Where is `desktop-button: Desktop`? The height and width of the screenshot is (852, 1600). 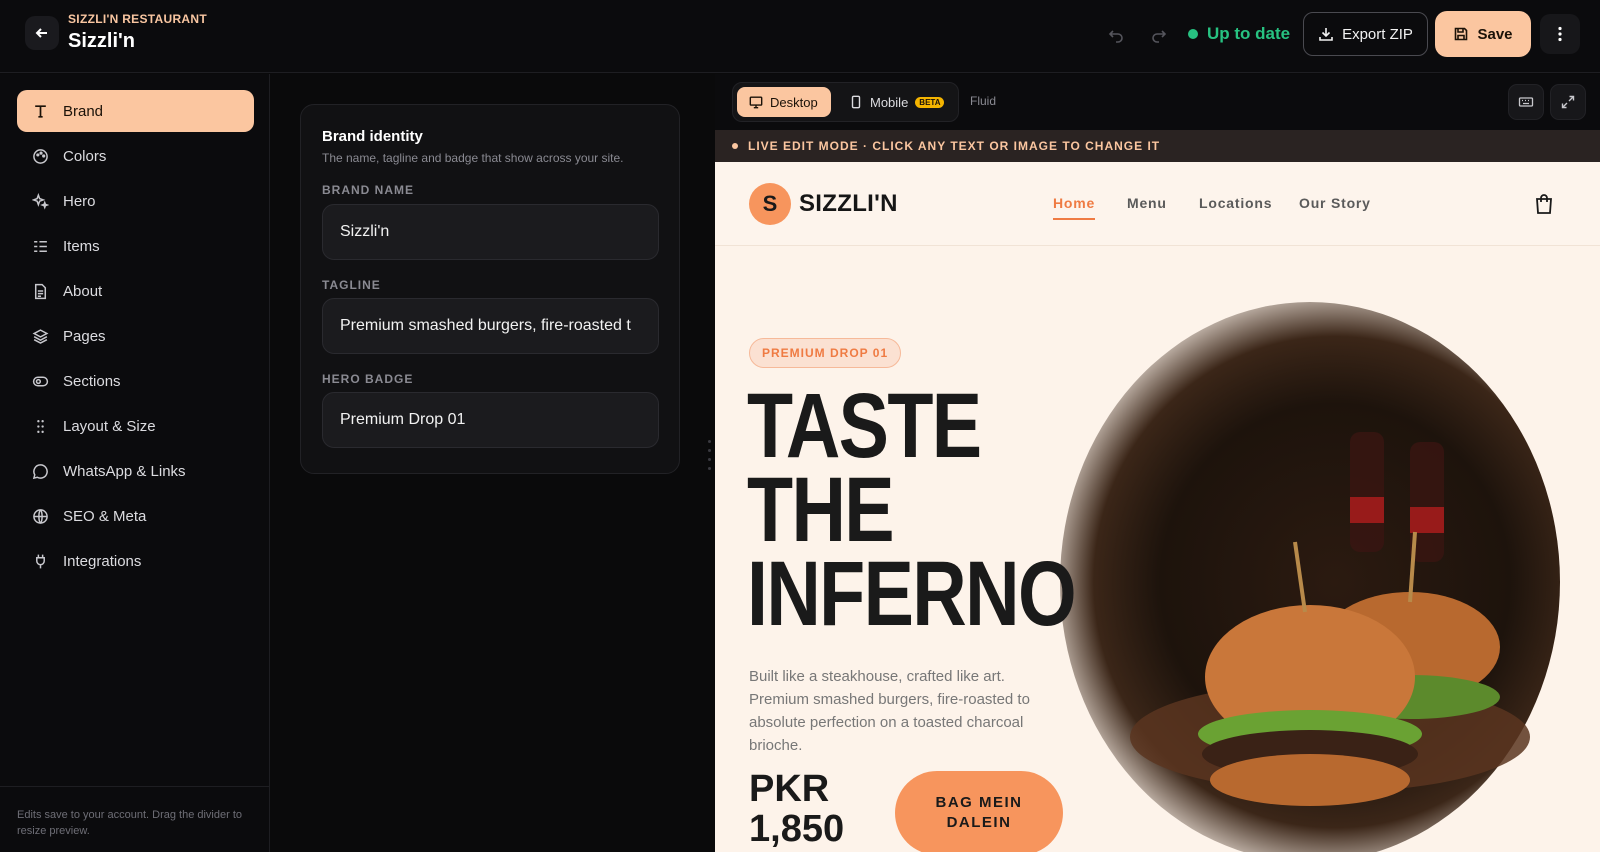
desktop-button: Desktop is located at coordinates (784, 102).